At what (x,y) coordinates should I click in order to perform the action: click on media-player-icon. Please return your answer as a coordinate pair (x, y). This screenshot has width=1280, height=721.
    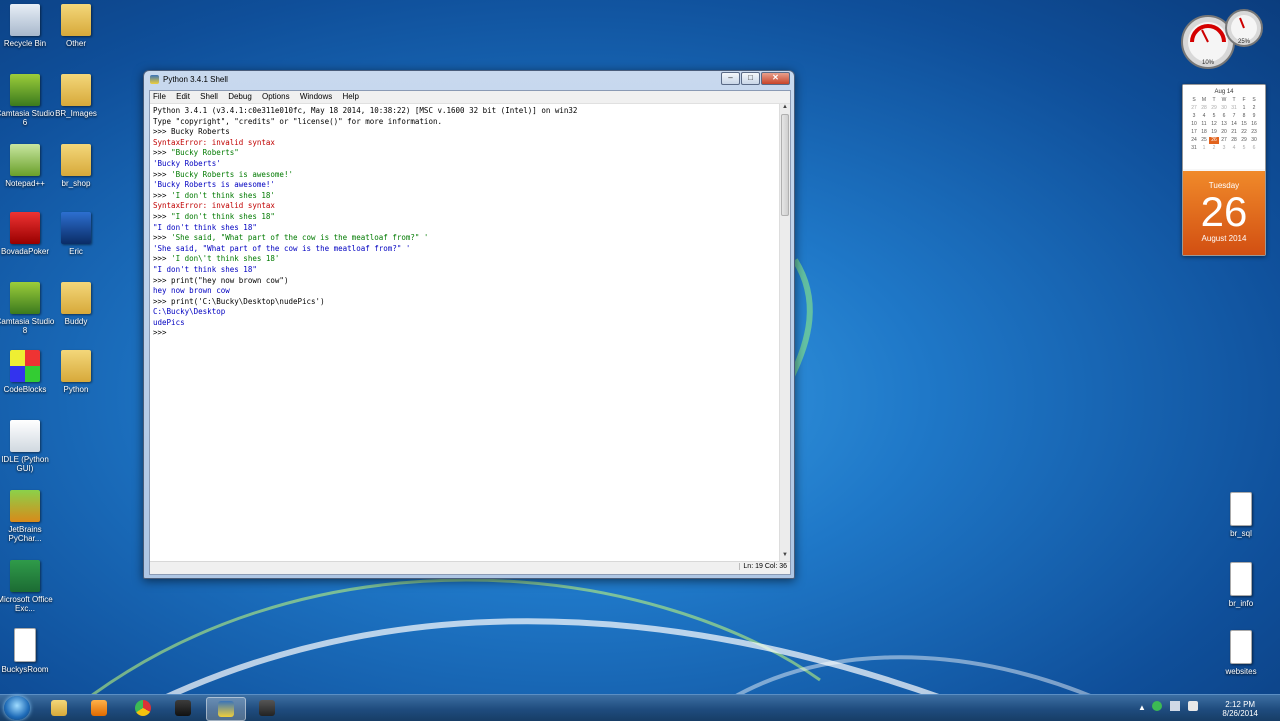
    Looking at the image, I should click on (99, 708).